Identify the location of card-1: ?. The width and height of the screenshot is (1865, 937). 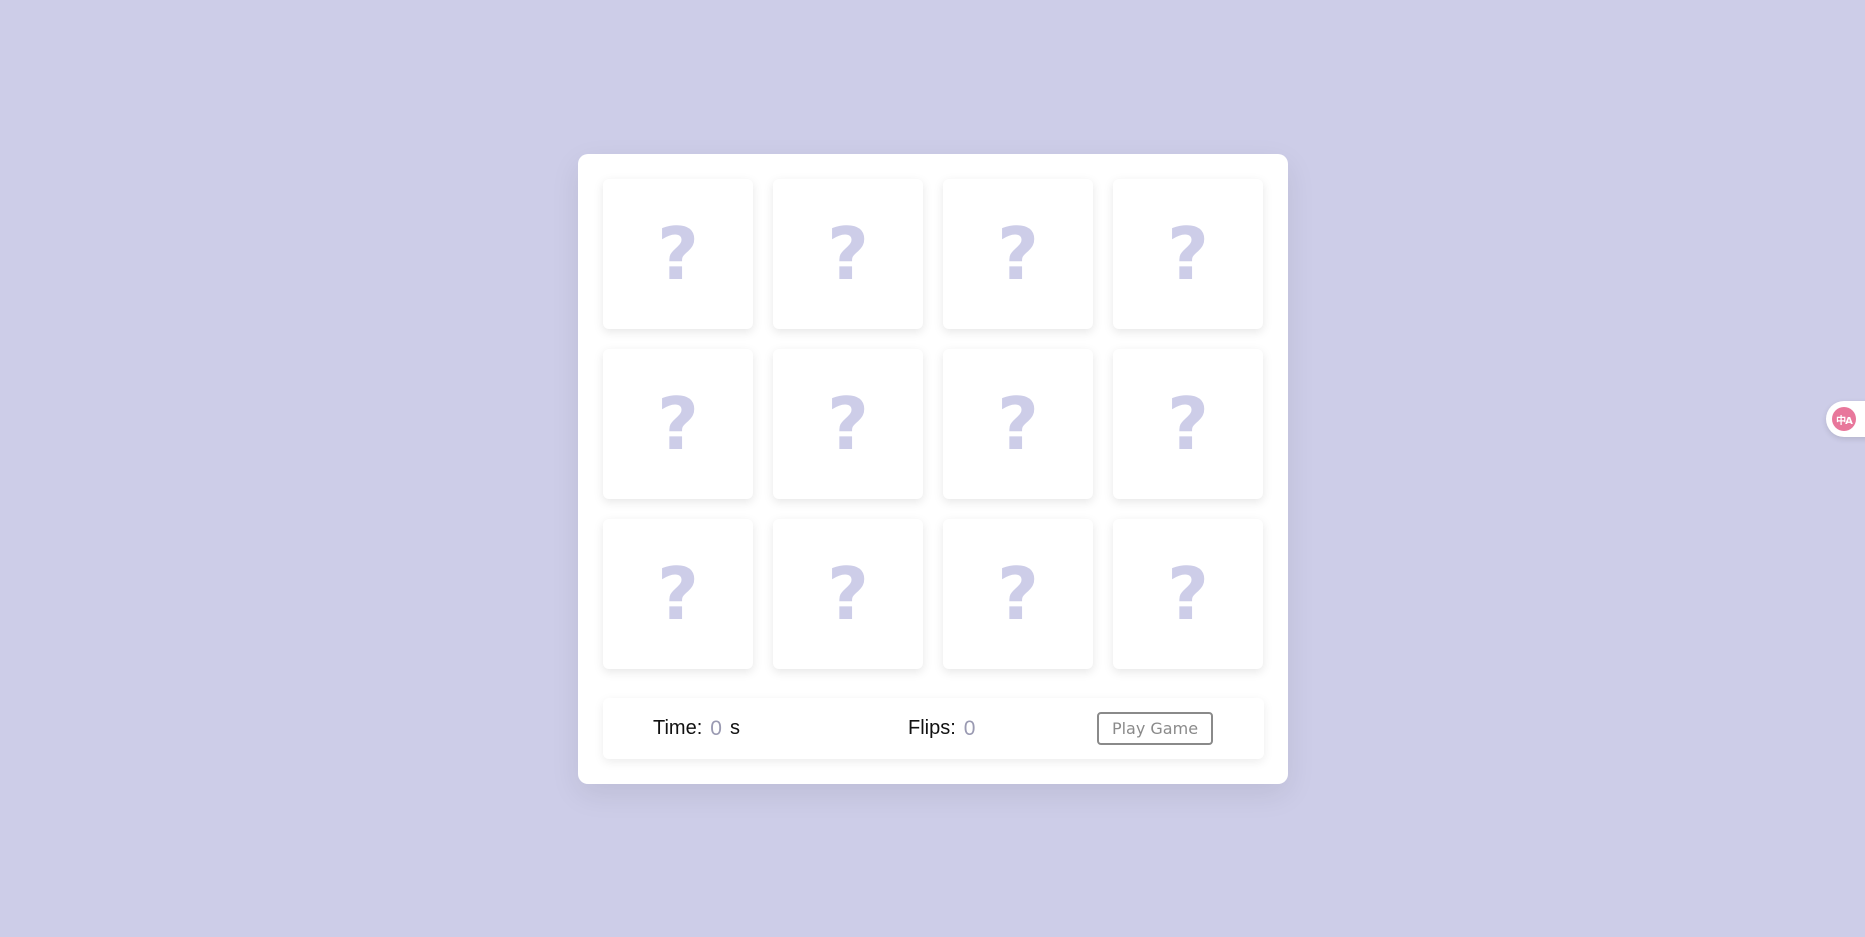
(678, 254).